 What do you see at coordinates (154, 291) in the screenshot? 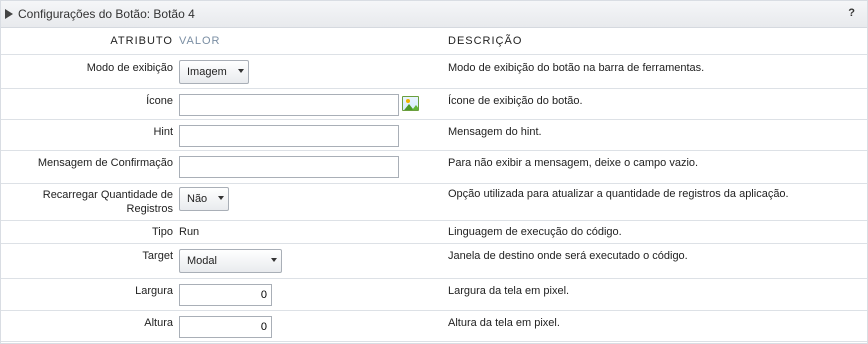
I see `label-width: Largura` at bounding box center [154, 291].